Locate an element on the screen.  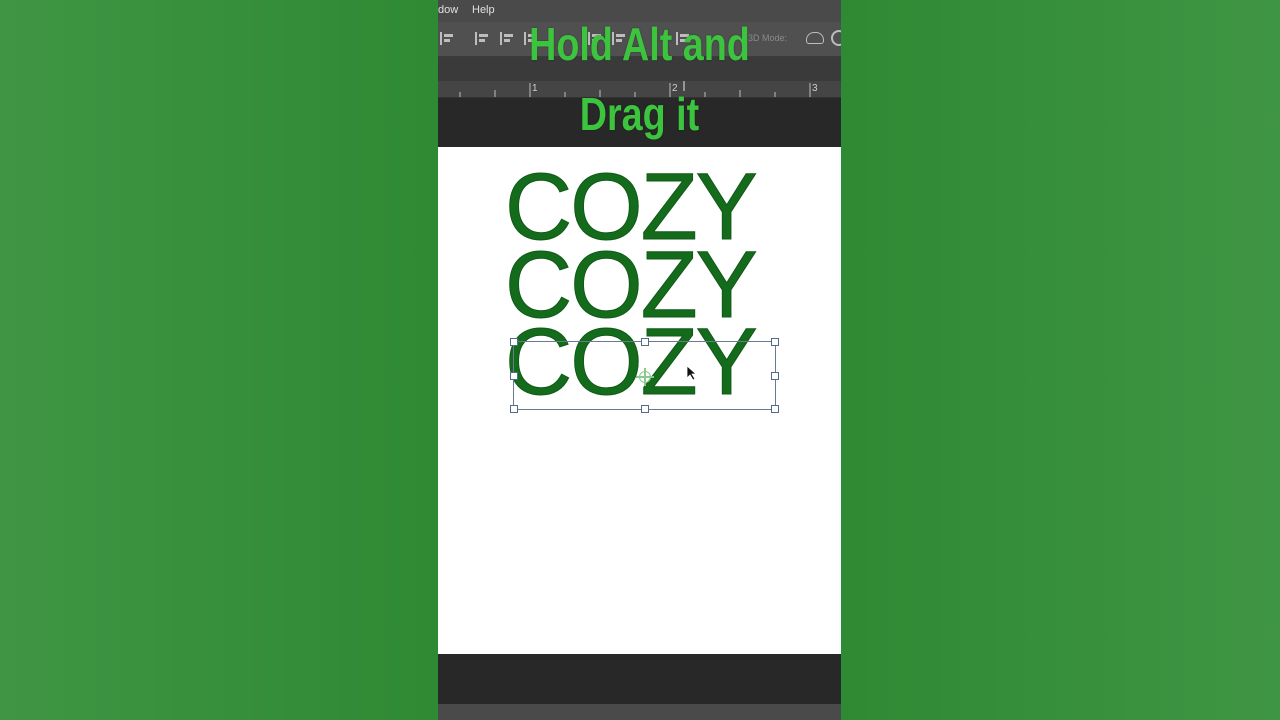
transform-handle-top-left is located at coordinates (514, 342).